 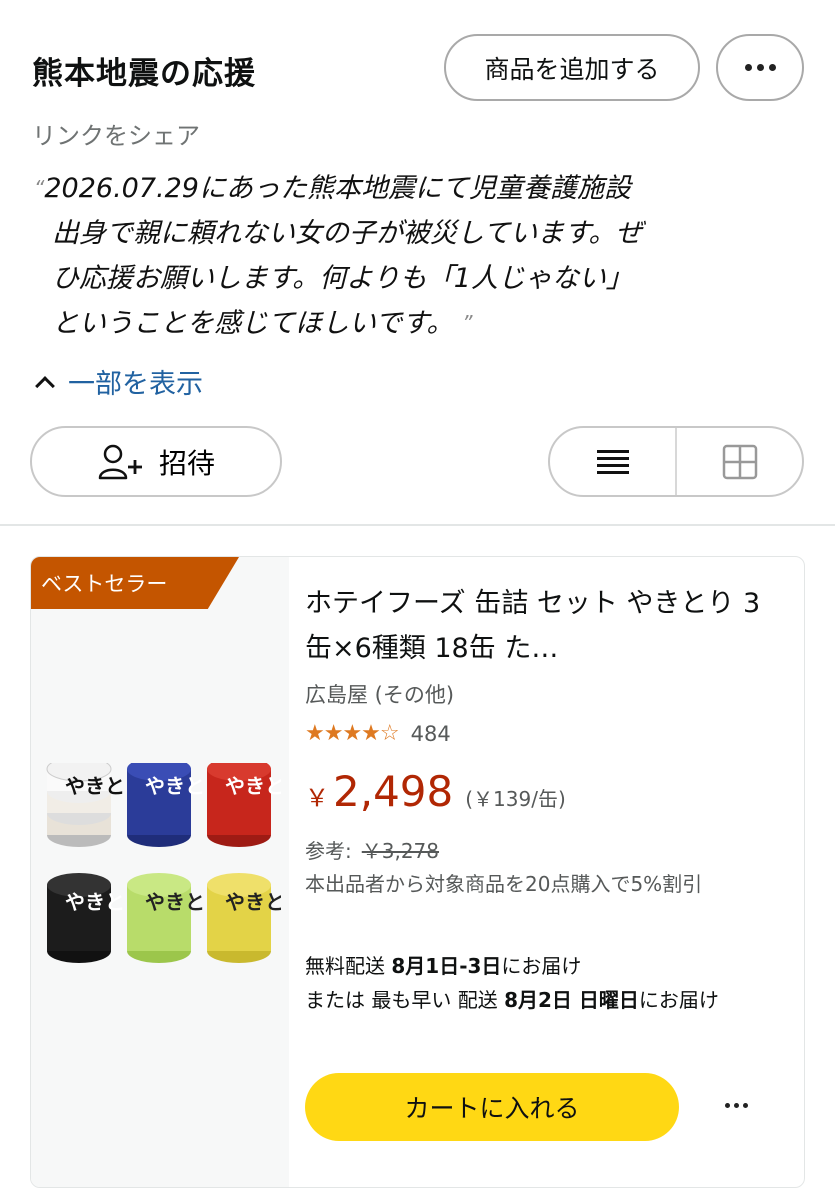 What do you see at coordinates (186, 463) in the screenshot?
I see `invite-label: 招待` at bounding box center [186, 463].